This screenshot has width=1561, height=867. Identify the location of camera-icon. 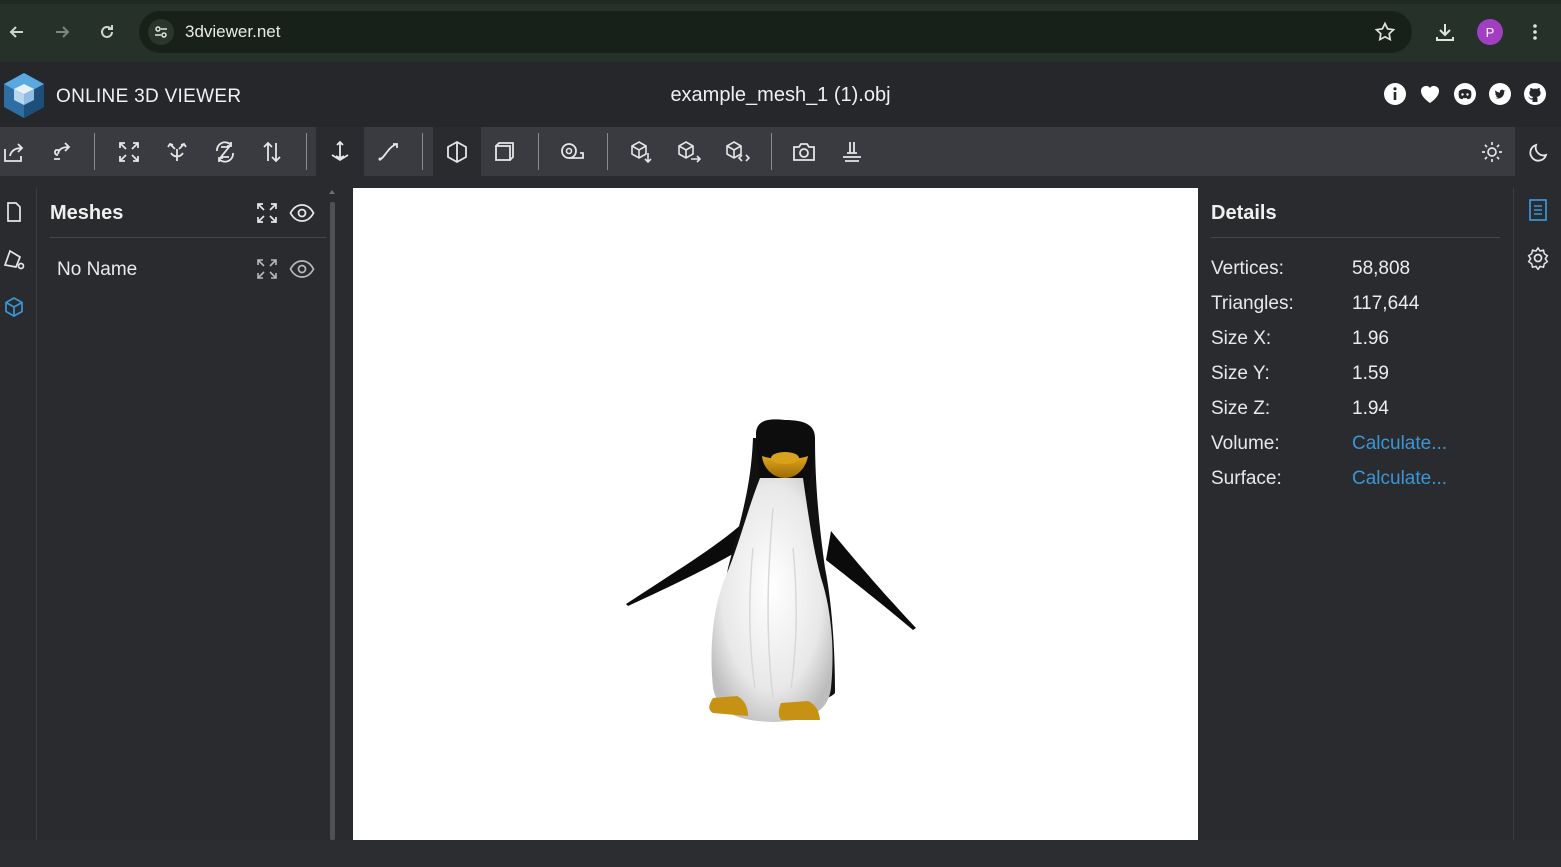
(804, 151).